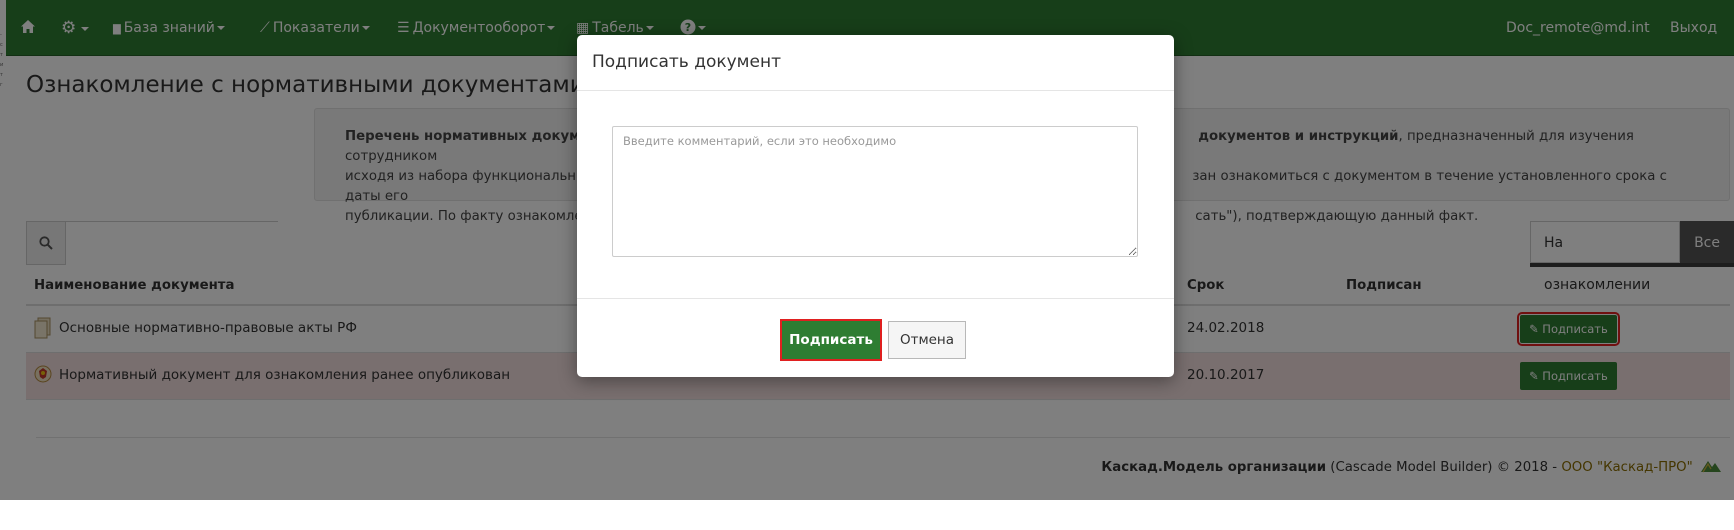 Image resolution: width=1734 pixels, height=530 pixels. I want to click on dialog-footer: Подписать Отмена, so click(875, 338).